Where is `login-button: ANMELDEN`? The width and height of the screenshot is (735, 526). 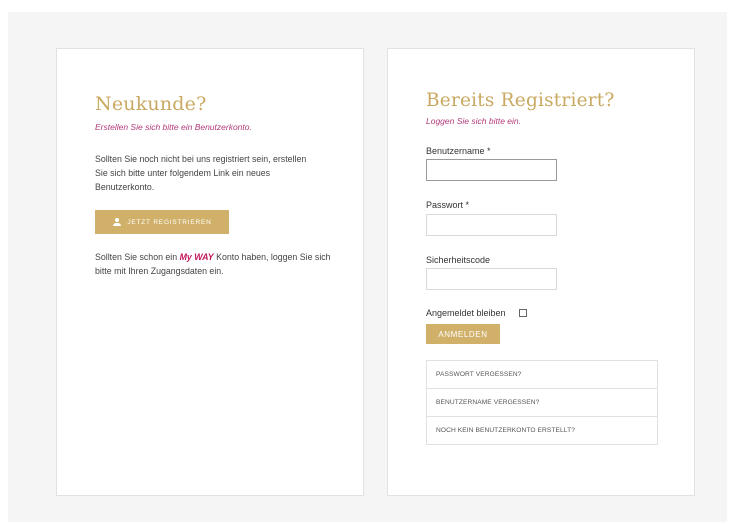
login-button: ANMELDEN is located at coordinates (463, 334).